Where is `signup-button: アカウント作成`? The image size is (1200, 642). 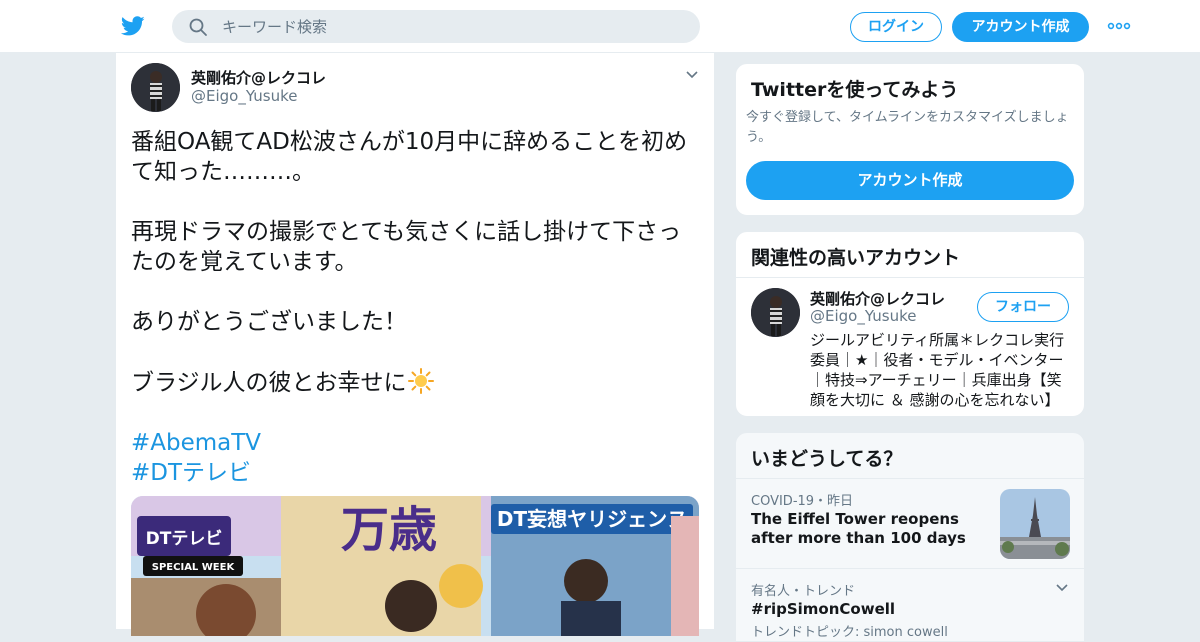
signup-button: アカウント作成 is located at coordinates (1020, 27).